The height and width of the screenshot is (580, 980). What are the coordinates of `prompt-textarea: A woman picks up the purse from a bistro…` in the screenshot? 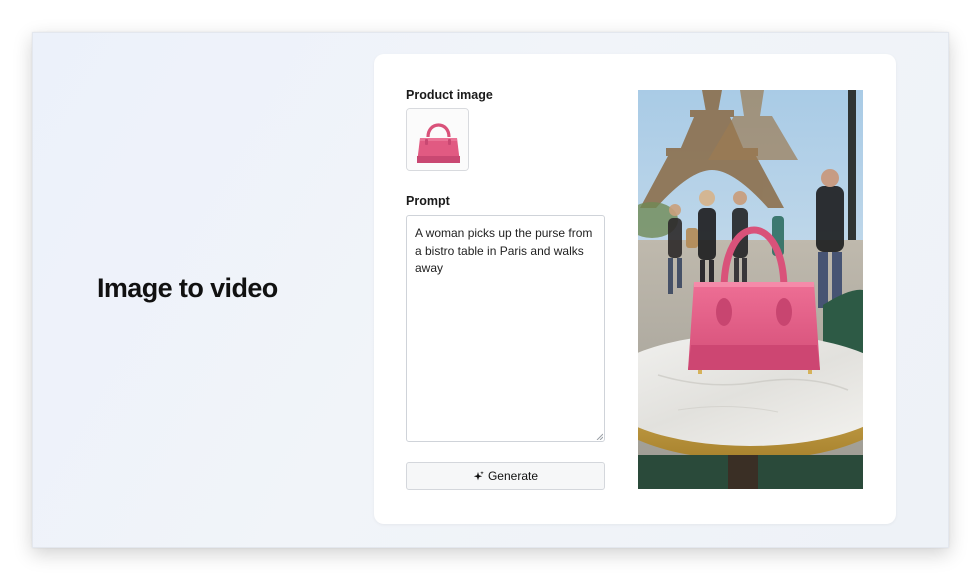 It's located at (505, 328).